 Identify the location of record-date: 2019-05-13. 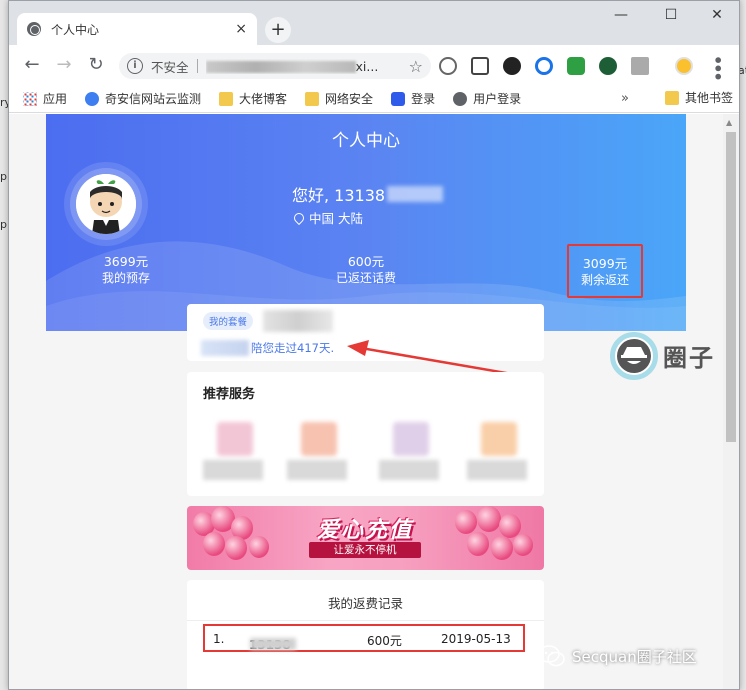
(476, 639).